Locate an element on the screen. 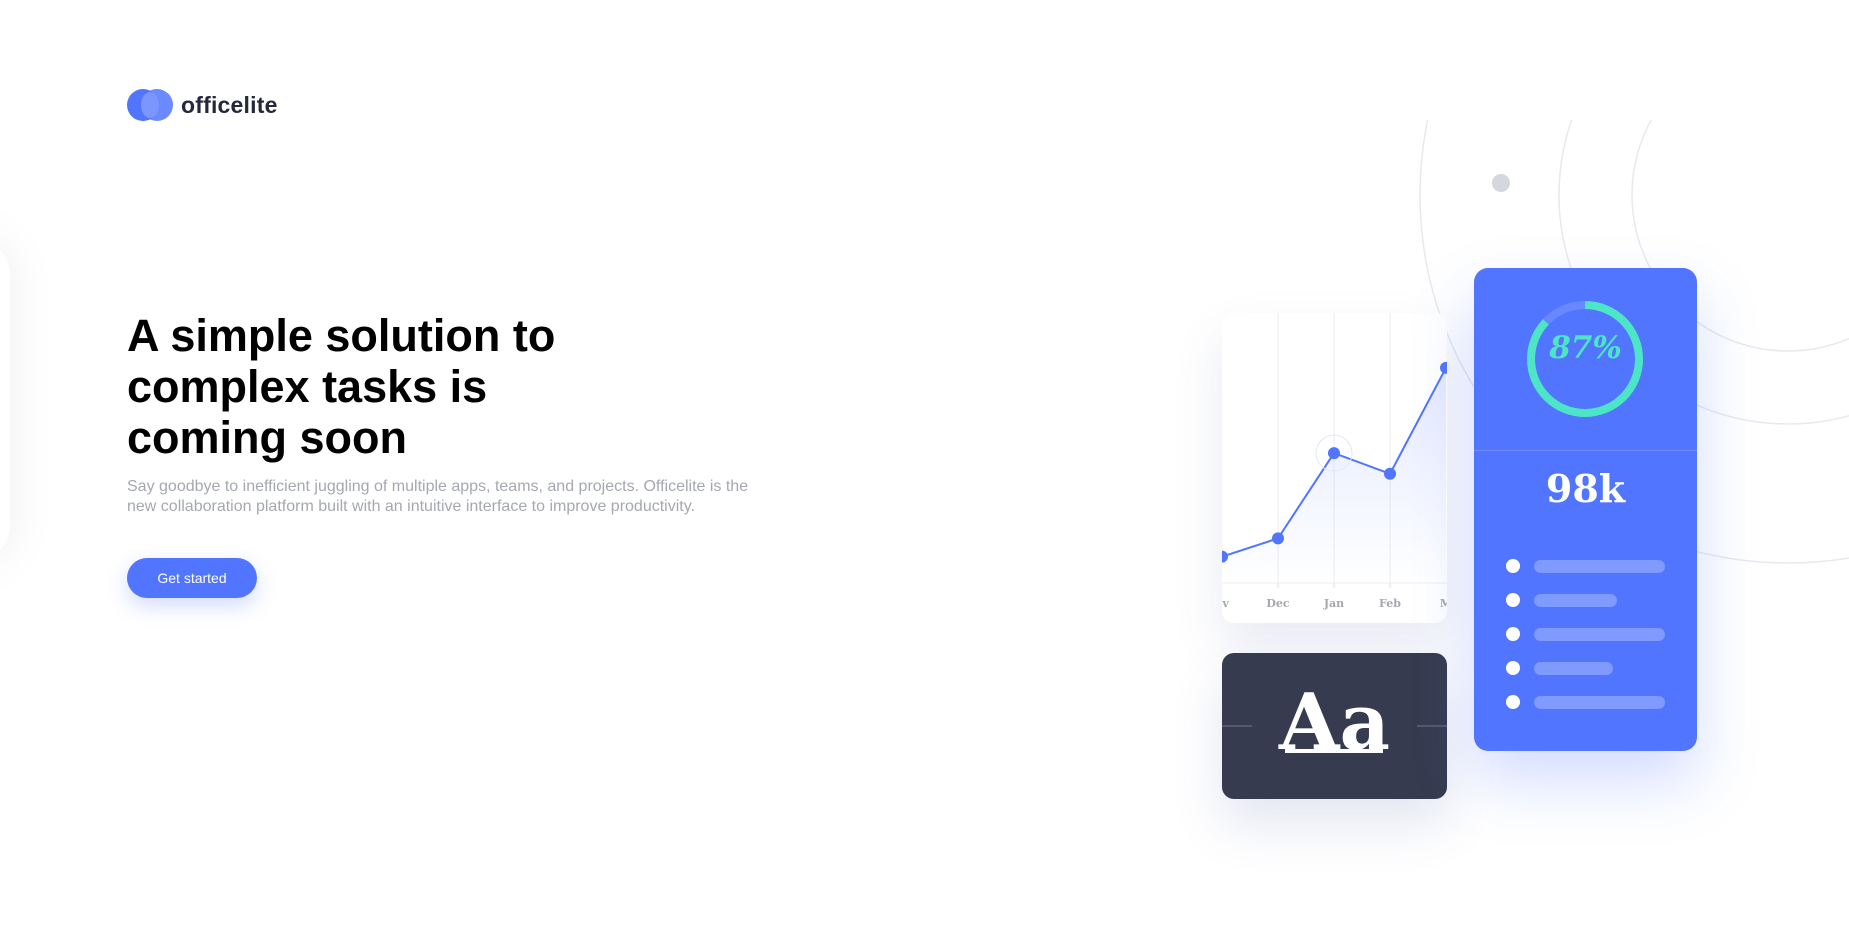 This screenshot has width=1849, height=936. stats-divider is located at coordinates (1585, 450).